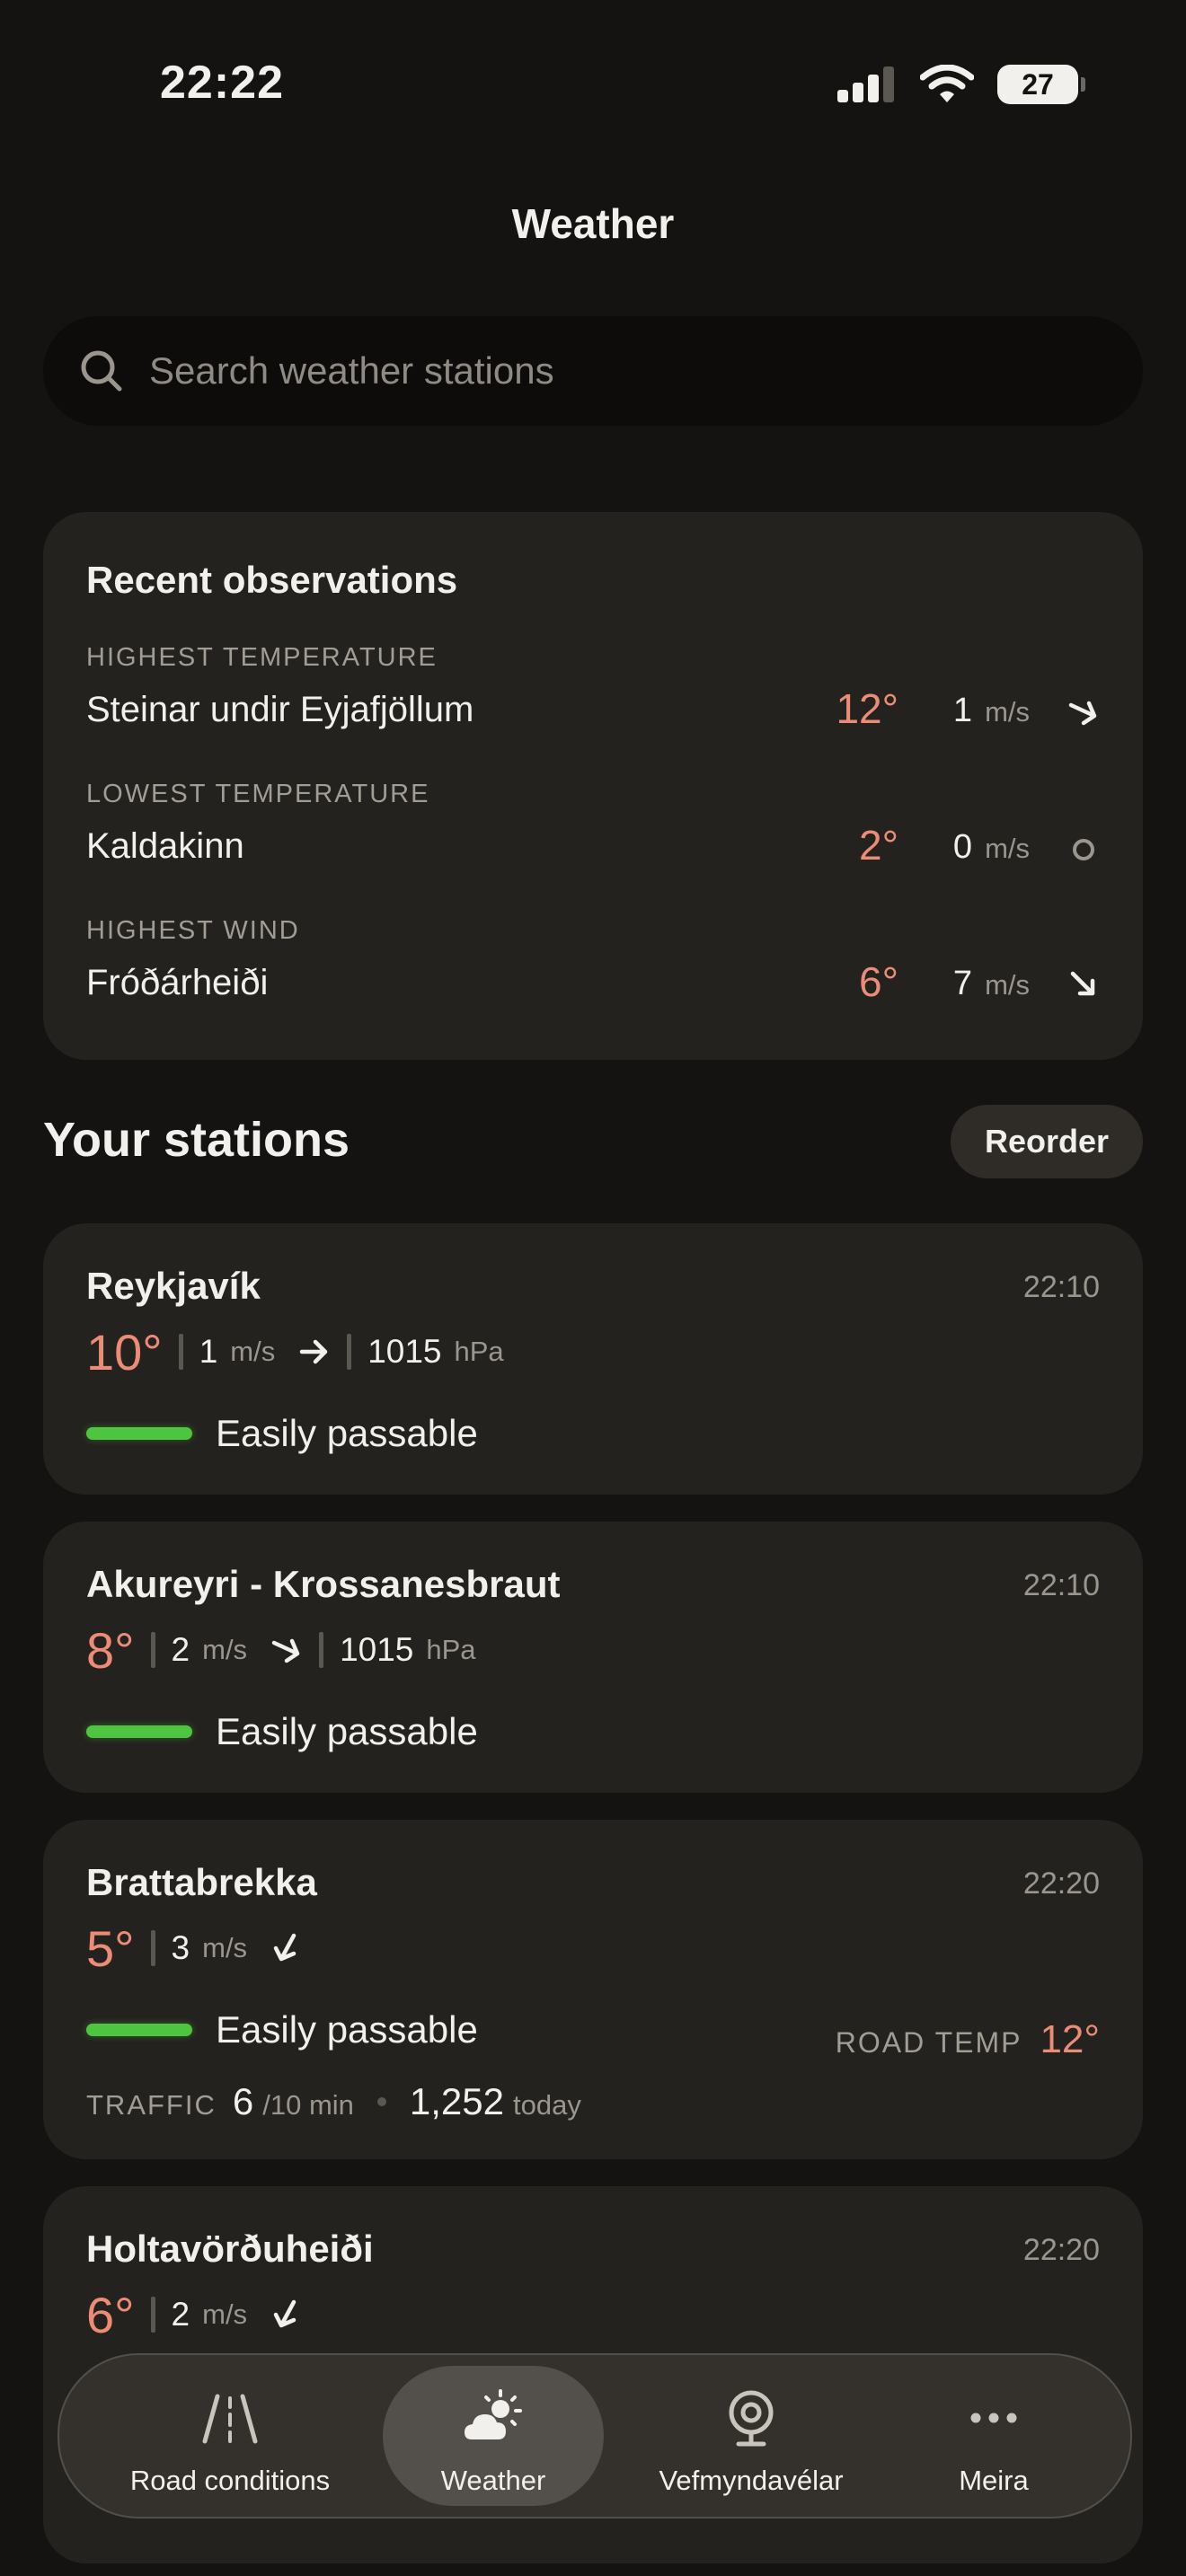 This screenshot has width=1186, height=2576. What do you see at coordinates (193, 931) in the screenshot?
I see `observation-label: HIGHEST WIND` at bounding box center [193, 931].